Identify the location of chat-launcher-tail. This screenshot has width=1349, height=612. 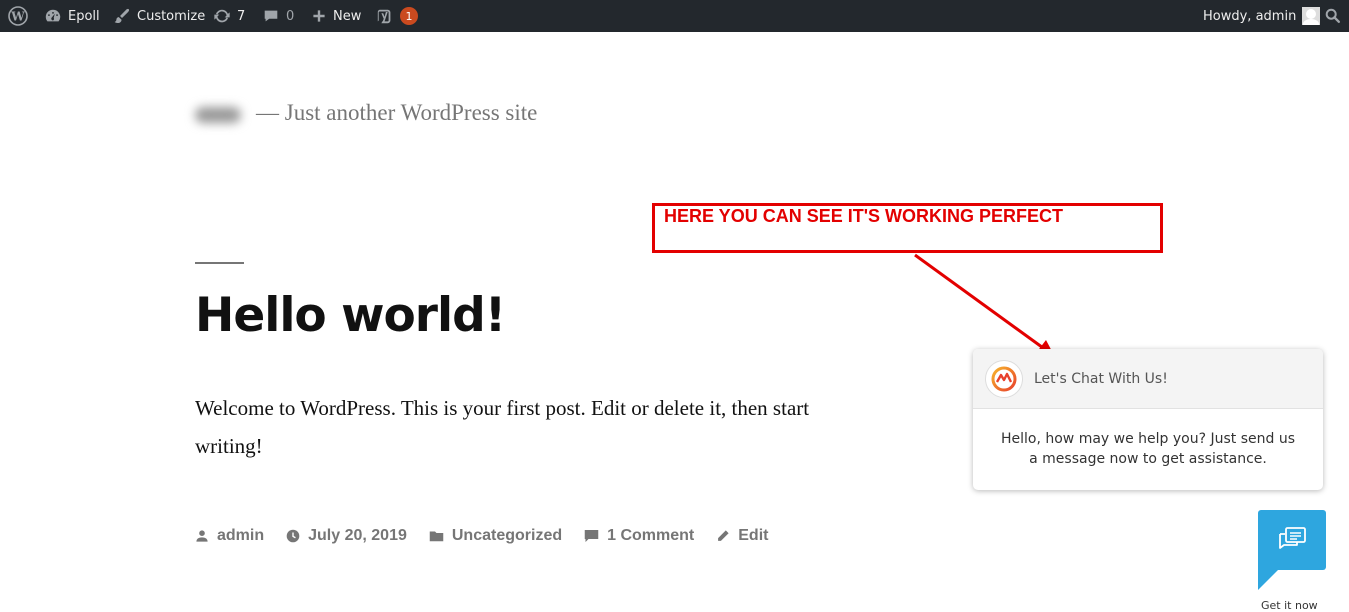
(1269, 579).